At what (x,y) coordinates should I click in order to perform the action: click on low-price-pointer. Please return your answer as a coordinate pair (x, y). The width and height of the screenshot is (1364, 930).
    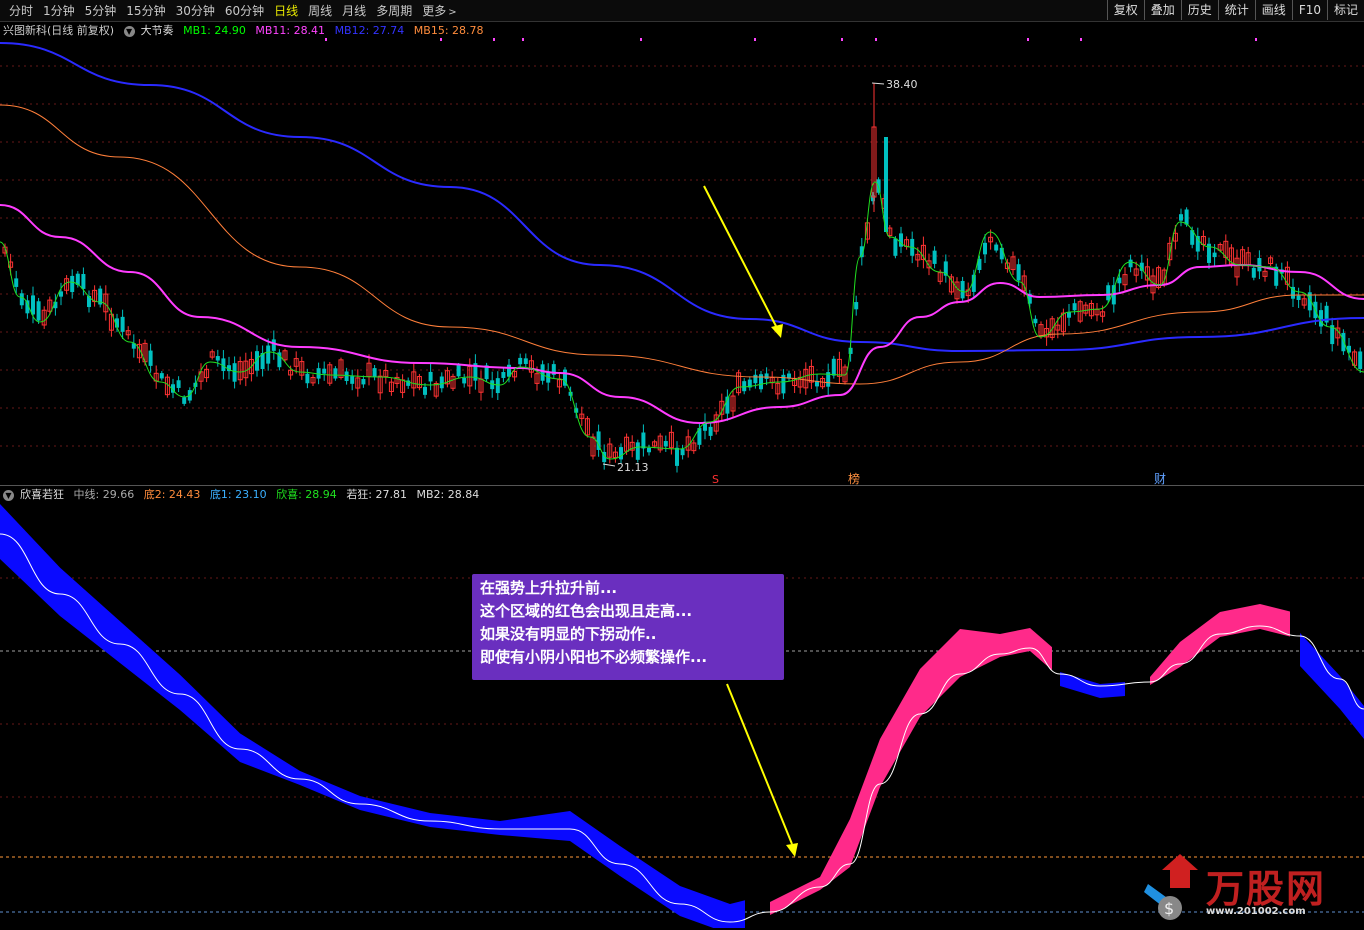
    Looking at the image, I should click on (609, 465).